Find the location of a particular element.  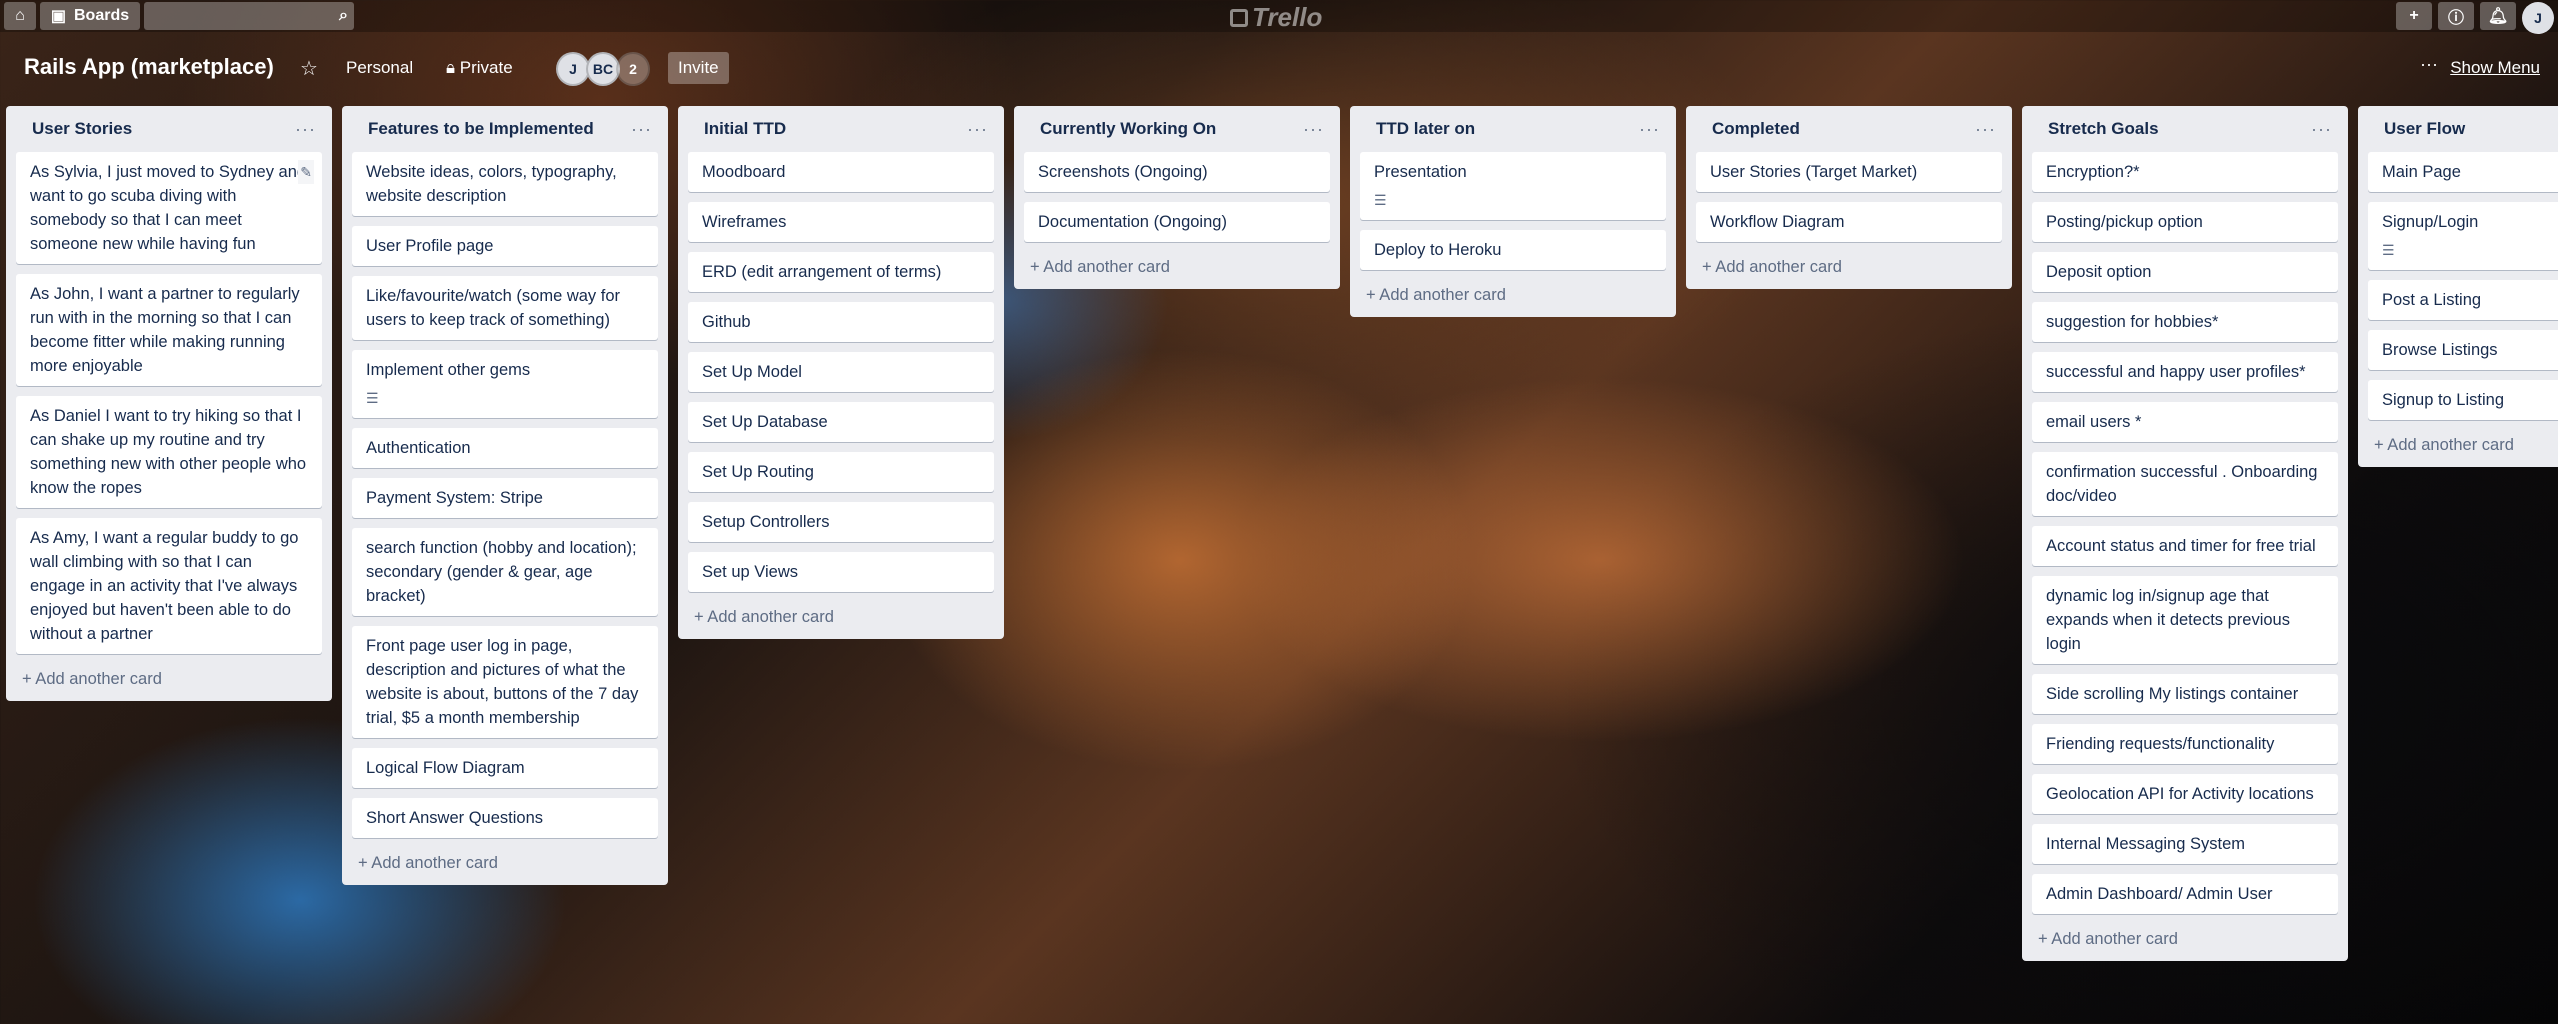

card: Signup/Login ☰ is located at coordinates (2463, 236).